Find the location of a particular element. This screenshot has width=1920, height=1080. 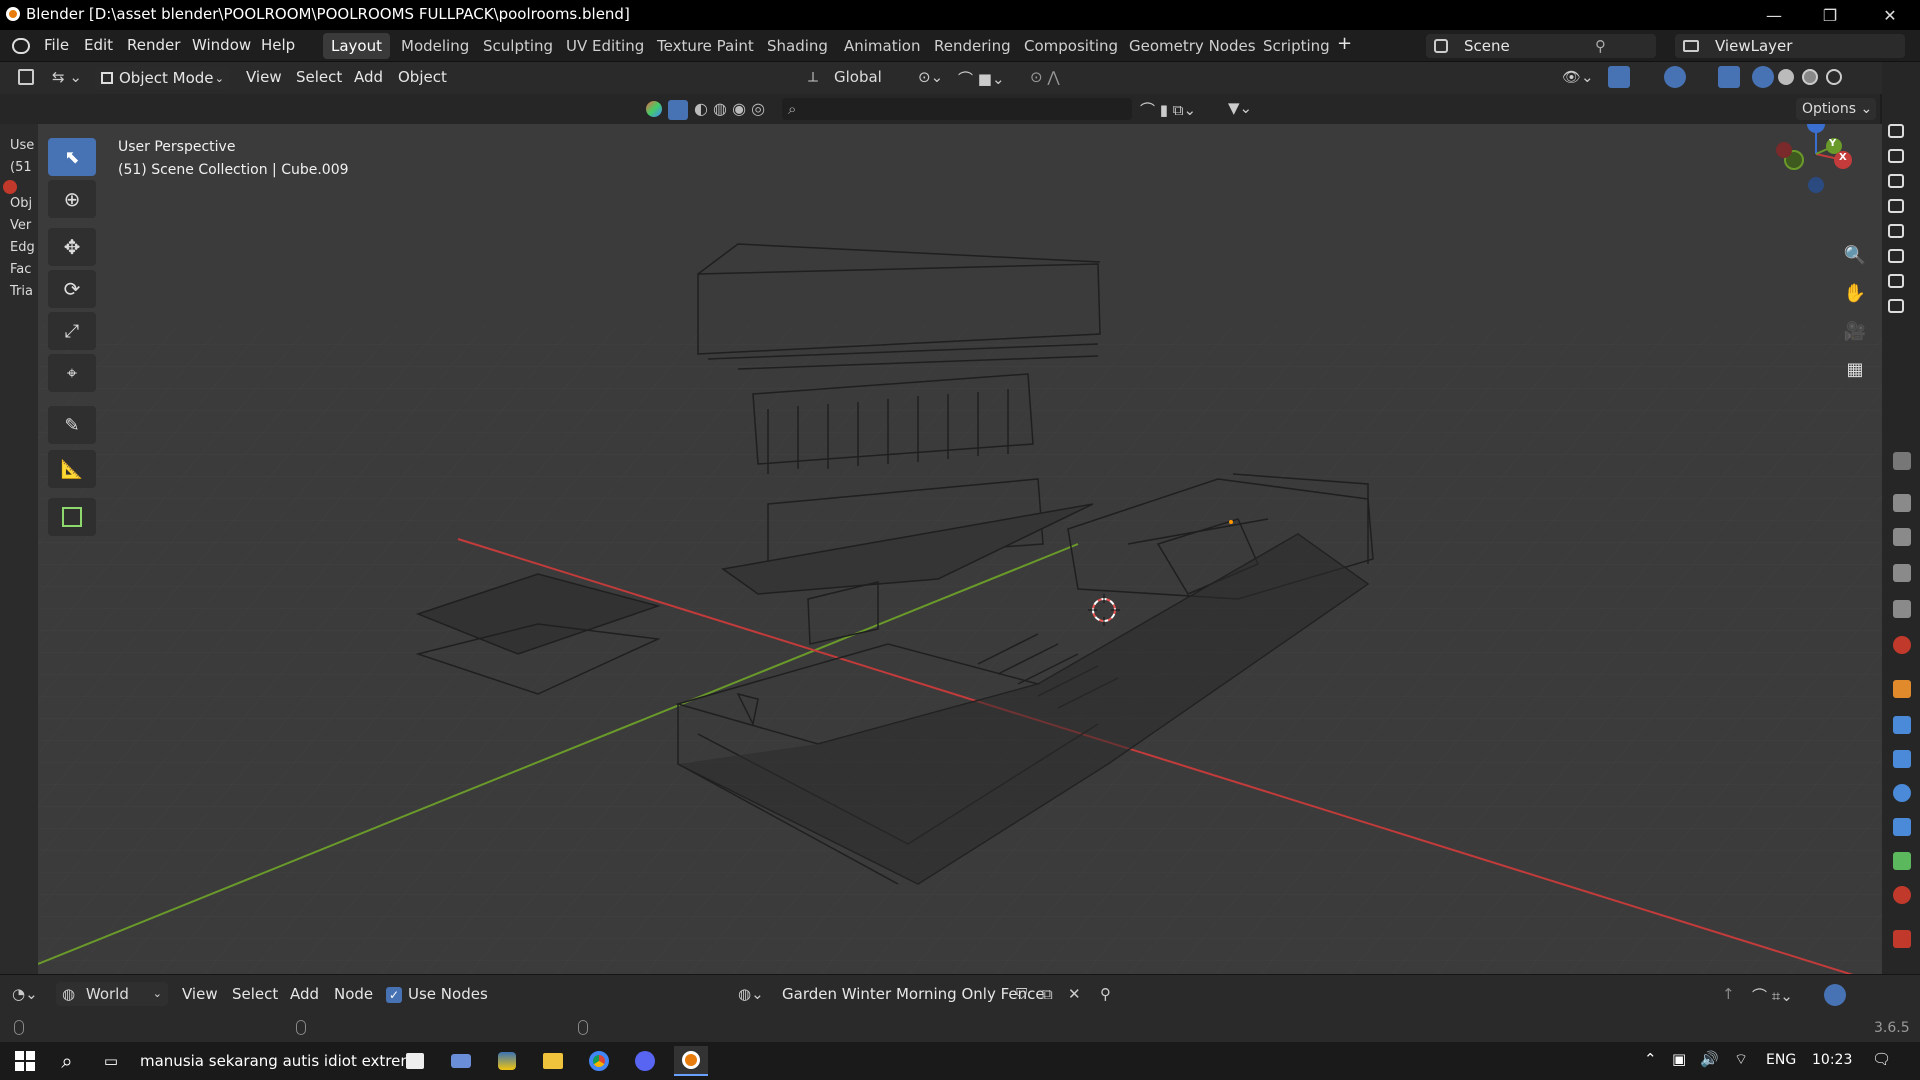

wire-mode-icon is located at coordinates (678, 110).